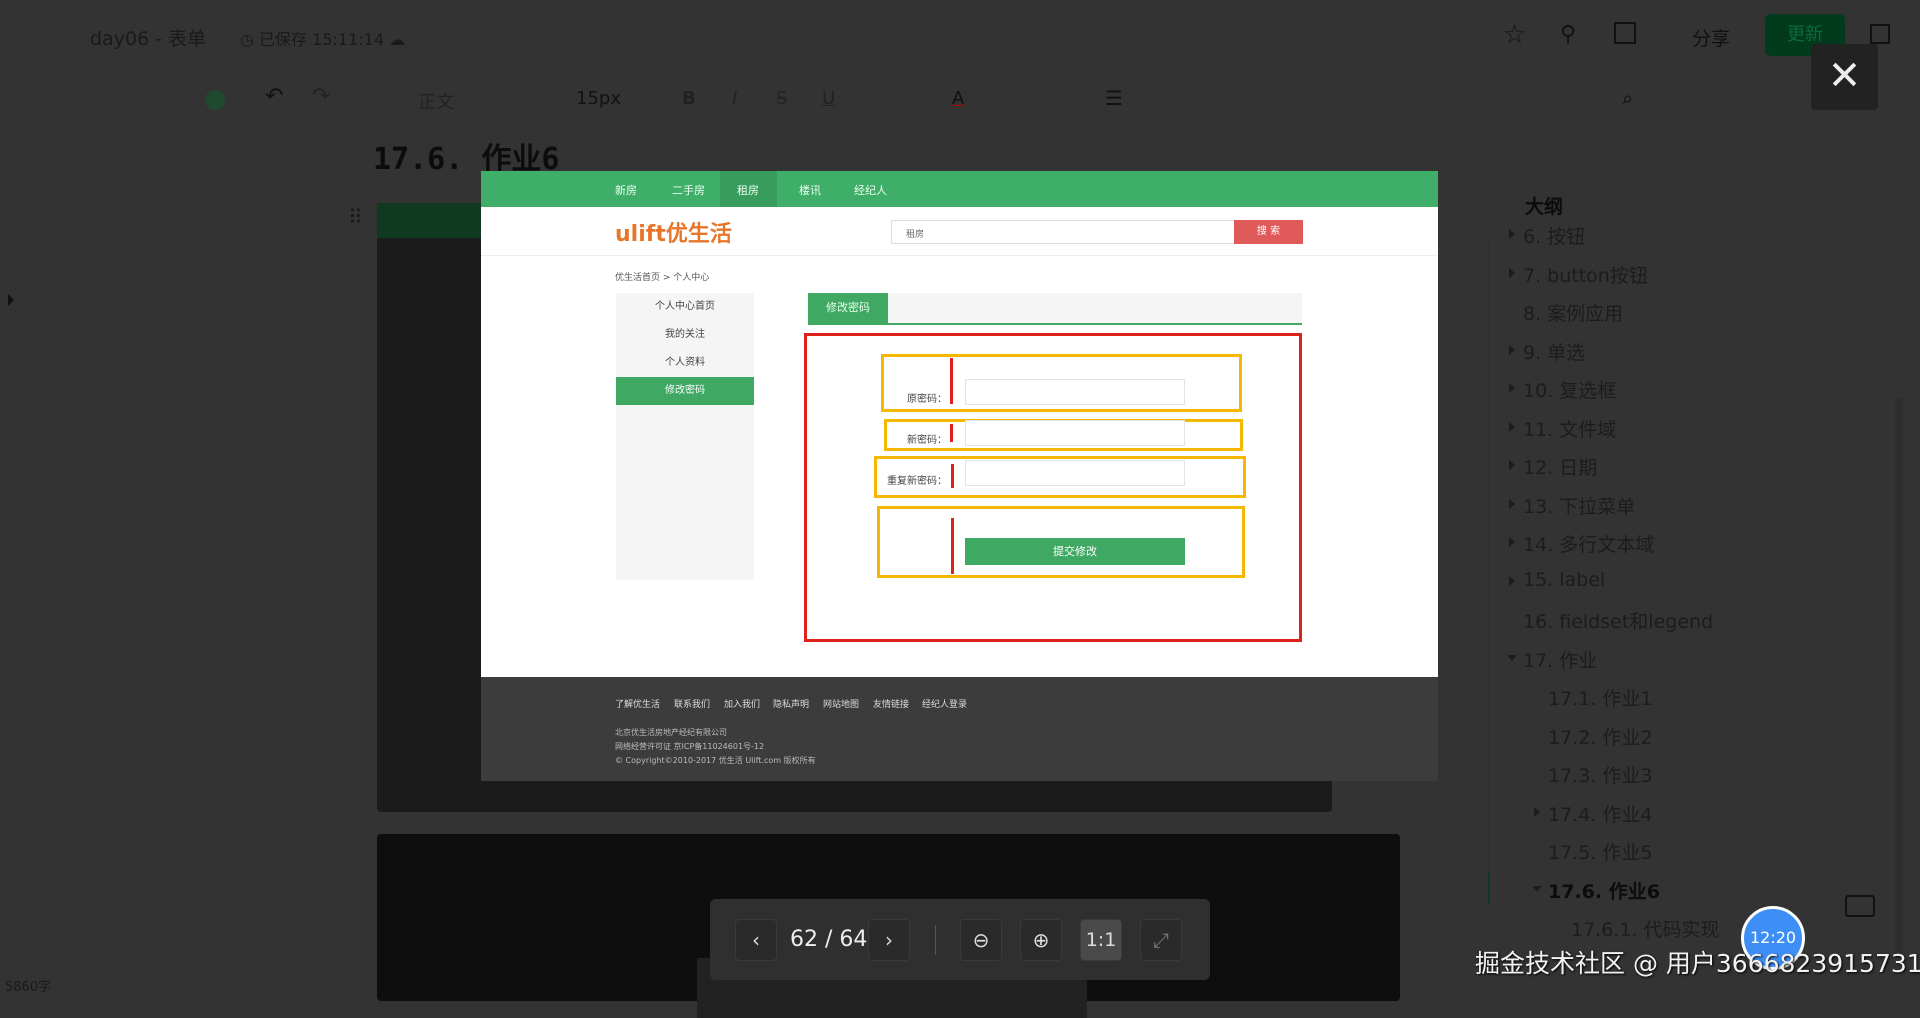  I want to click on outline-item-label: 7. button按钮, so click(1585, 275).